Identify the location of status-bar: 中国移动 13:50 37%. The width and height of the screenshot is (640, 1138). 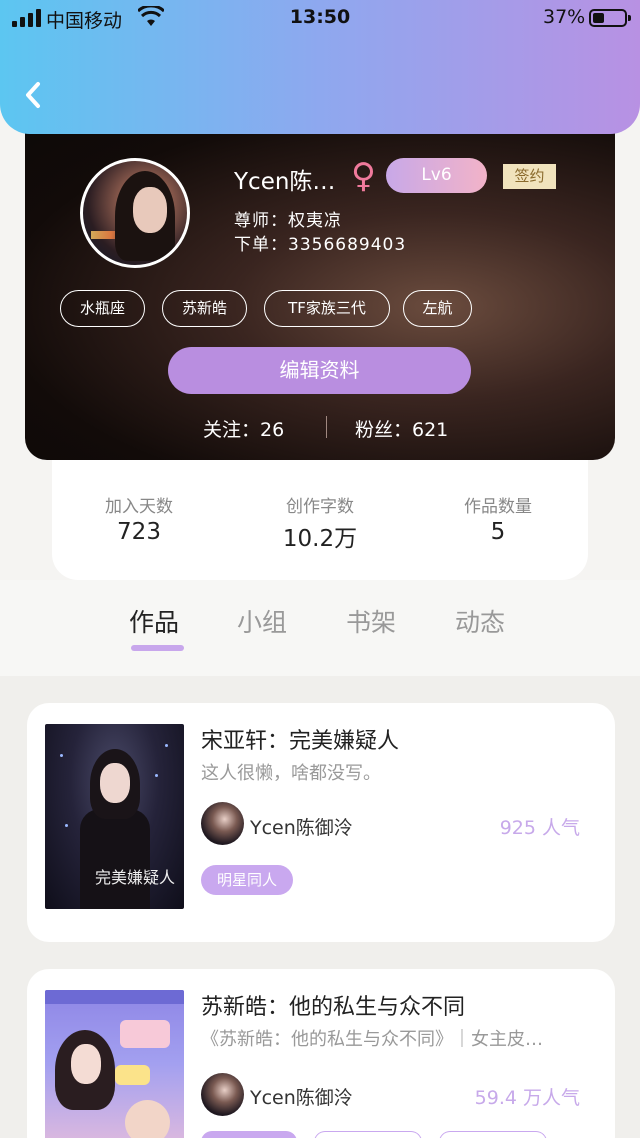
(320, 18).